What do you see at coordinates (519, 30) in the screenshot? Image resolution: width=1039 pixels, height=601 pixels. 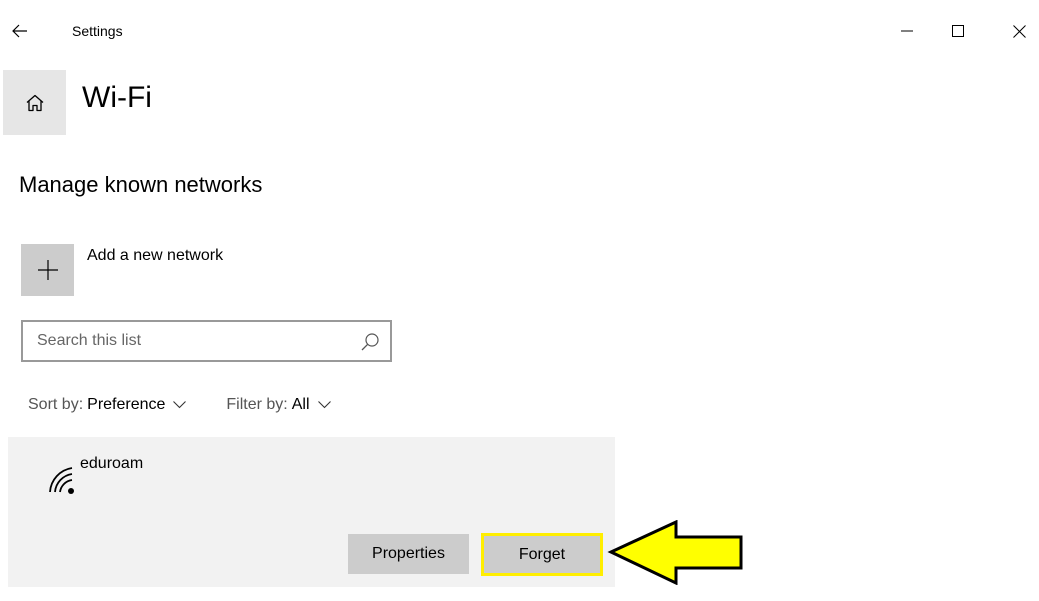 I see `title-bar: Settings` at bounding box center [519, 30].